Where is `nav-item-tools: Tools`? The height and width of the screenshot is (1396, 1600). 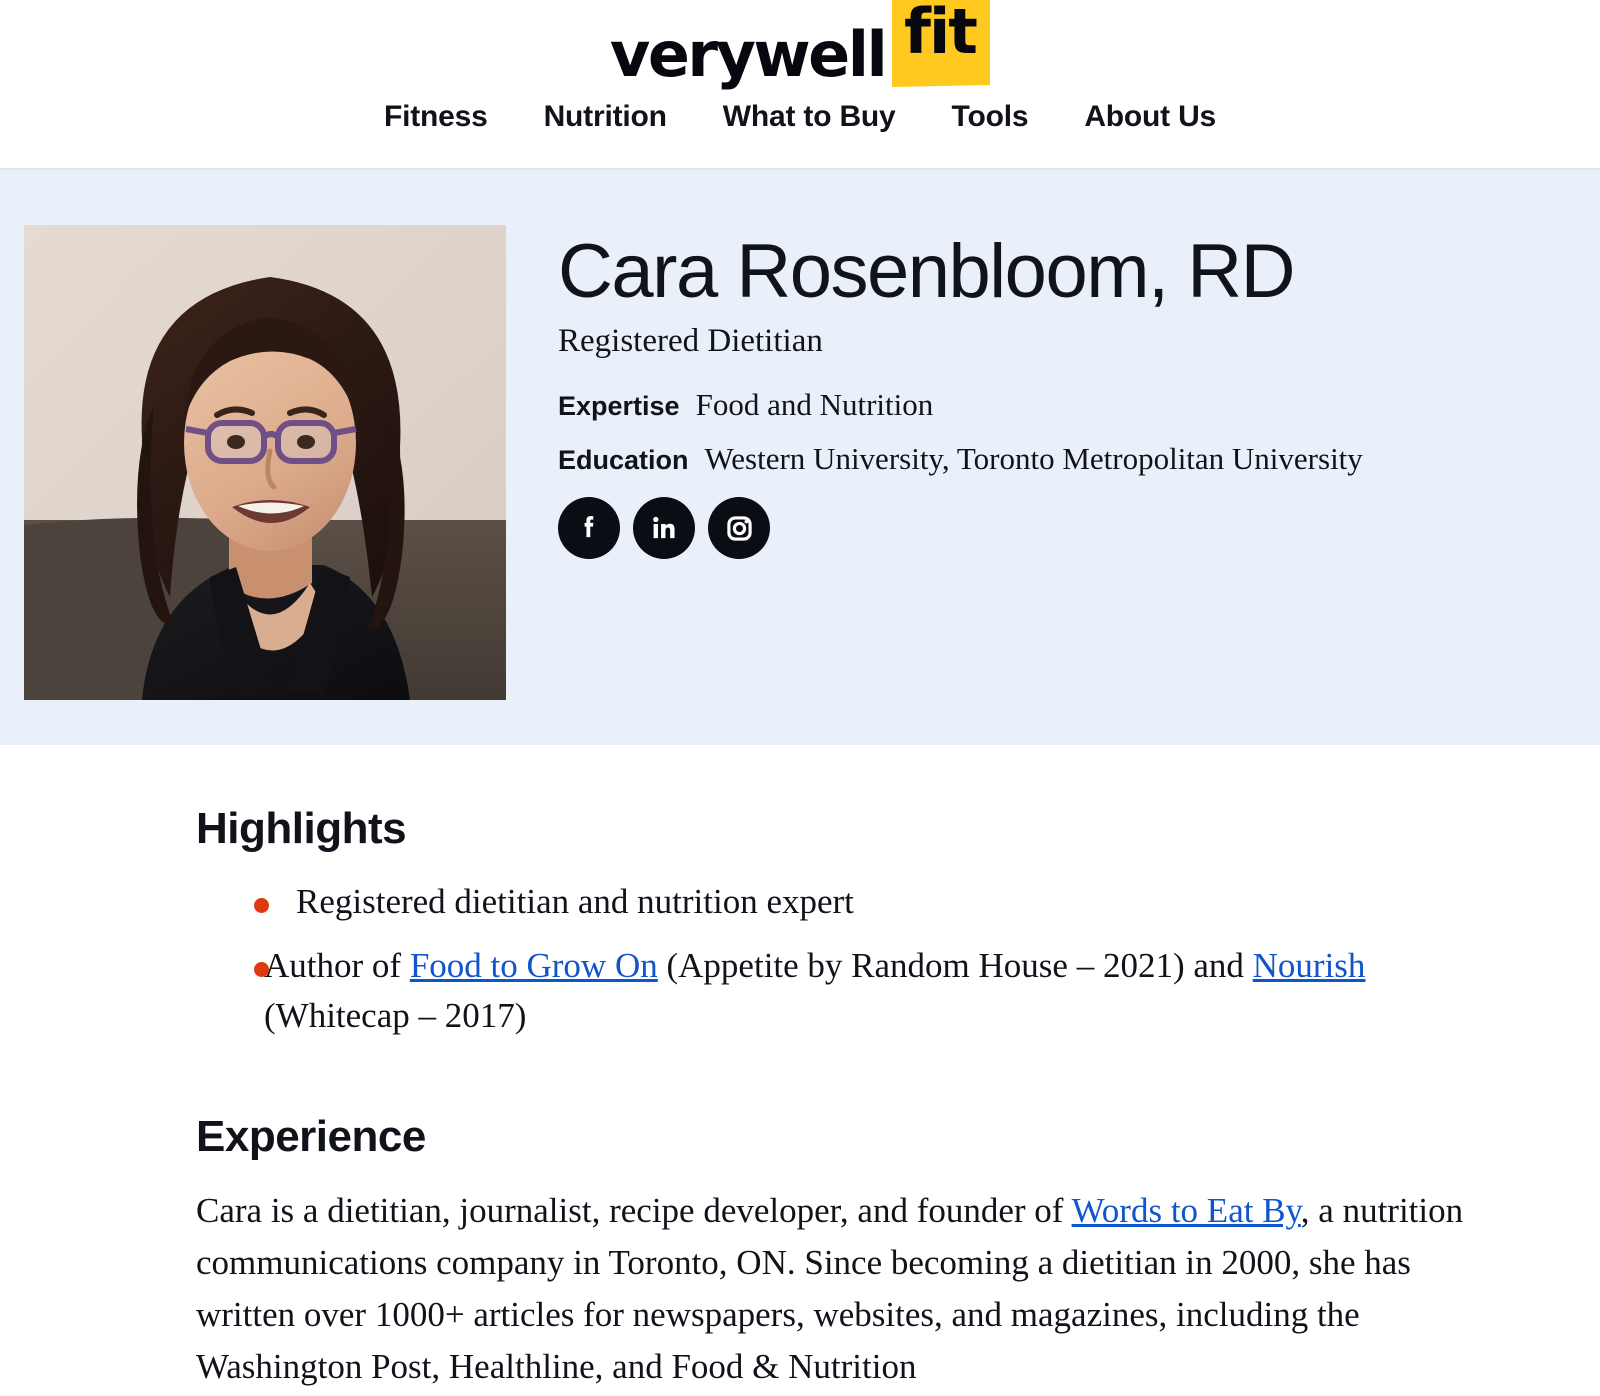 nav-item-tools: Tools is located at coordinates (990, 117).